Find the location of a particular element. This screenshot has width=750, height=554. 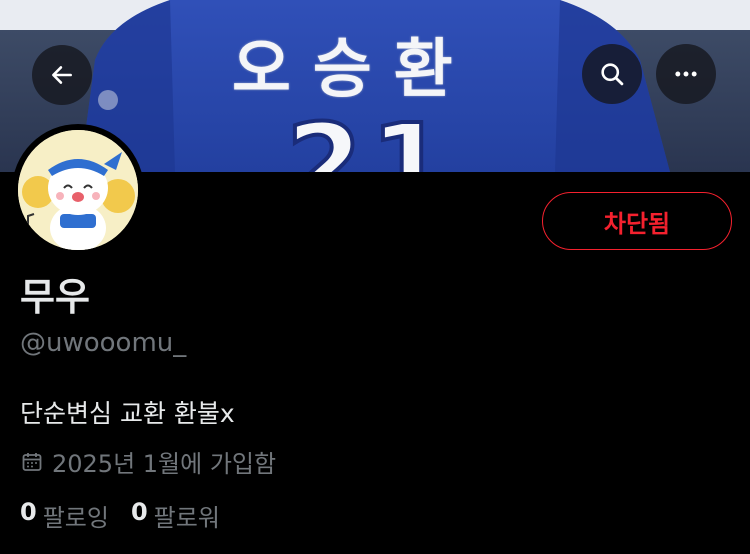

avatar is located at coordinates (78, 190).